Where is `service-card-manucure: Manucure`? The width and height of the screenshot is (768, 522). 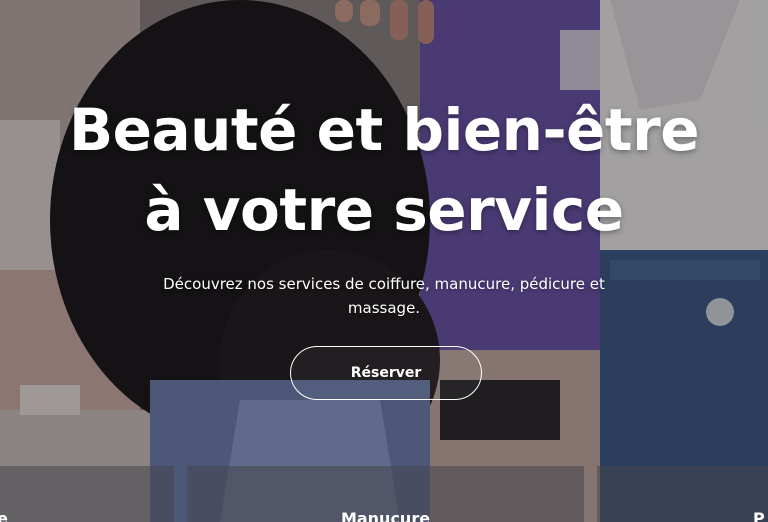 service-card-manucure: Manucure is located at coordinates (385, 494).